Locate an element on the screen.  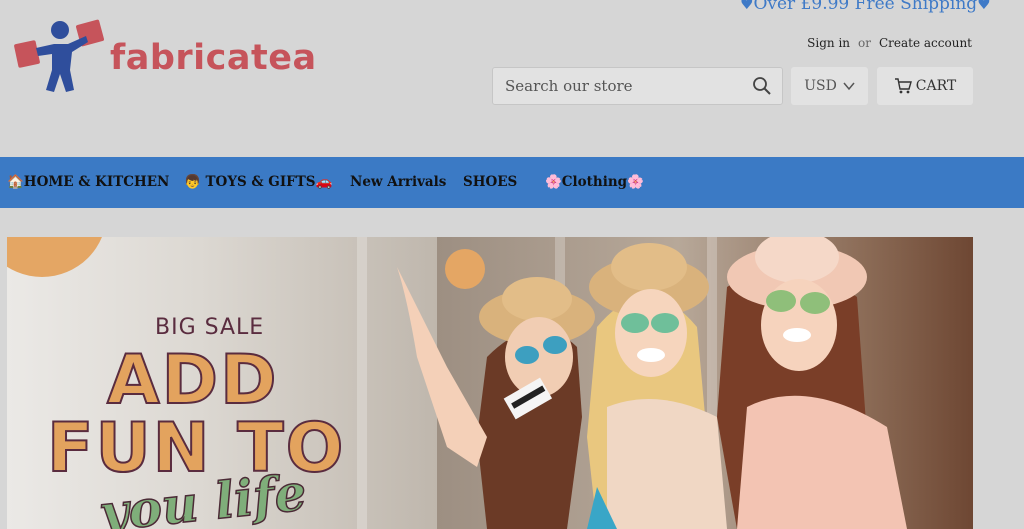
promo-bar: ♥Over £9.99 Free Shipping♥ is located at coordinates (865, 7).